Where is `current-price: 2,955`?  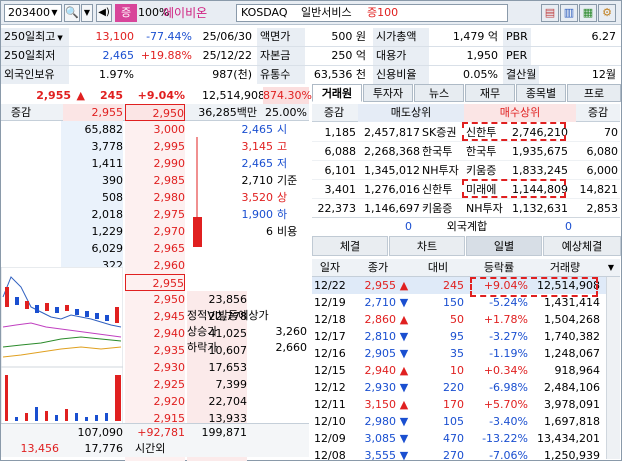
current-price: 2,955 is located at coordinates (53, 95).